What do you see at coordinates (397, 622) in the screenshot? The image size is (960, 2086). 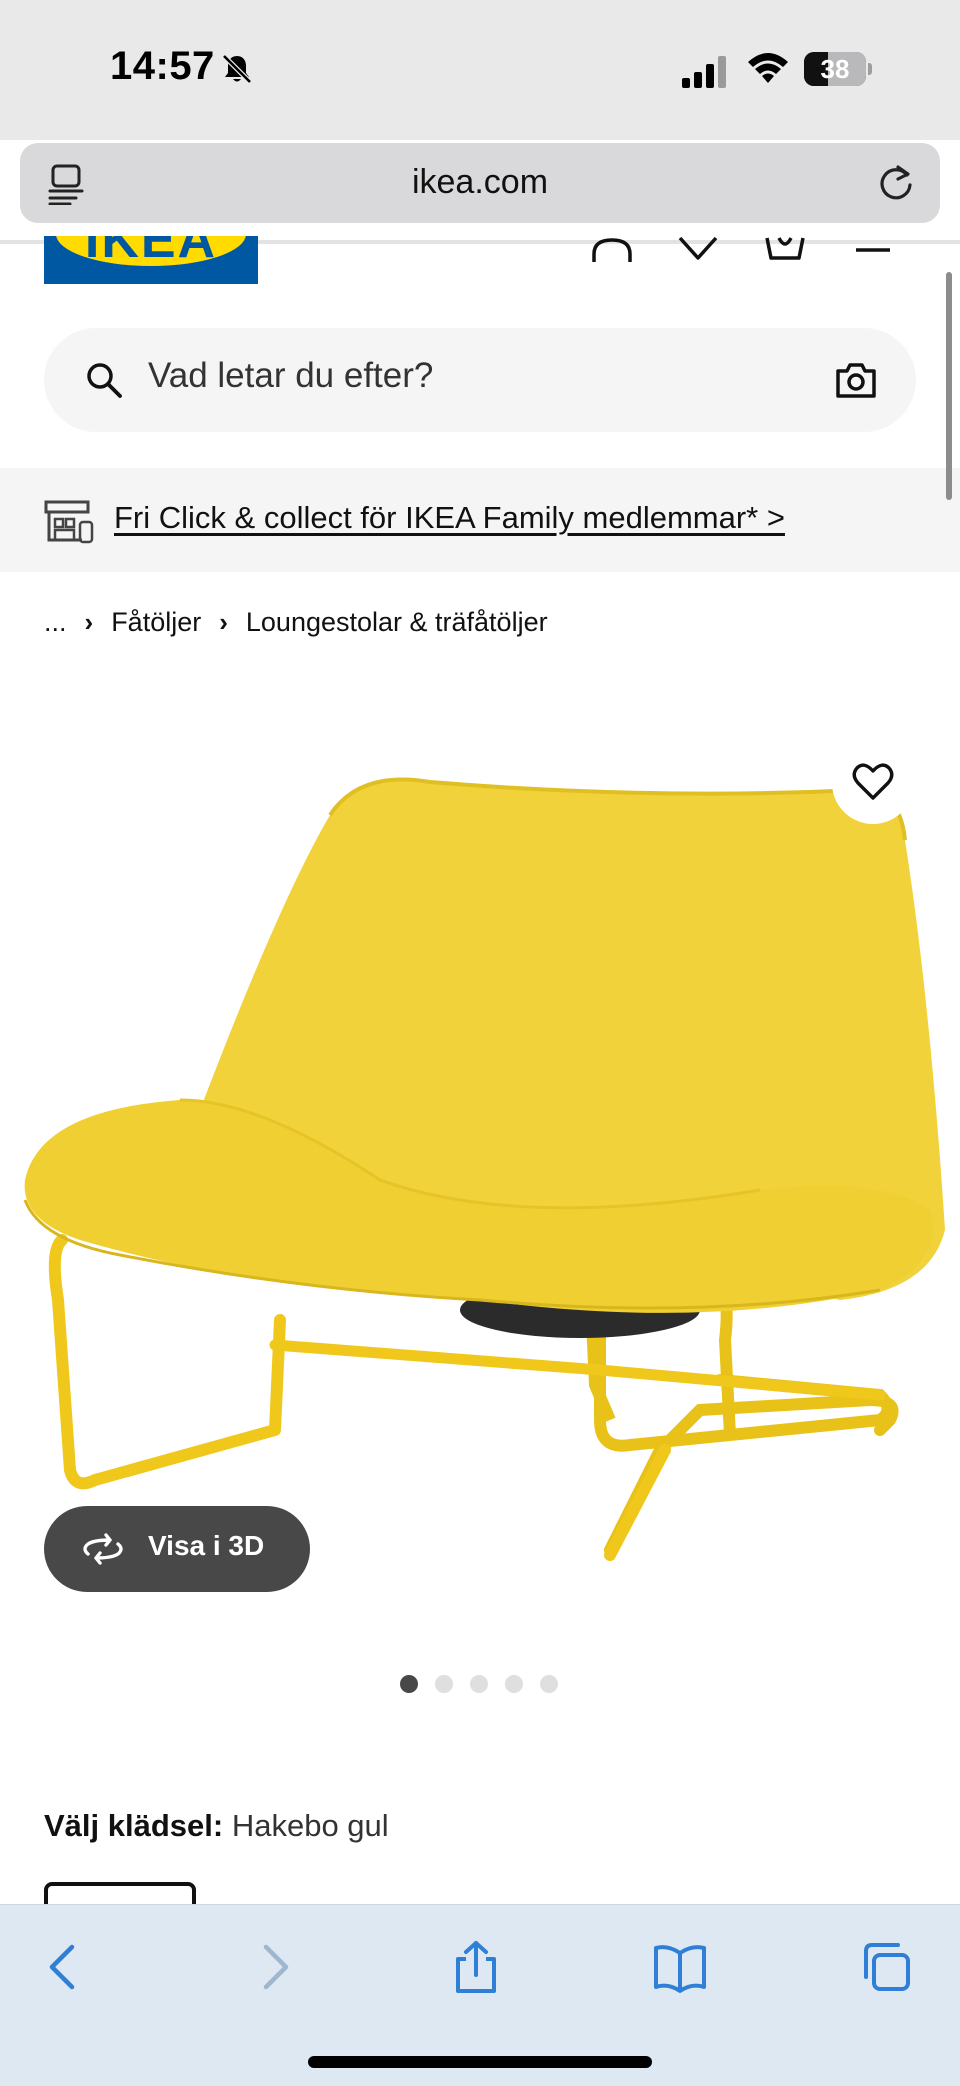 I see `breadcrumb-item-lounge-chairs: Loungestolar & träfåtöljer` at bounding box center [397, 622].